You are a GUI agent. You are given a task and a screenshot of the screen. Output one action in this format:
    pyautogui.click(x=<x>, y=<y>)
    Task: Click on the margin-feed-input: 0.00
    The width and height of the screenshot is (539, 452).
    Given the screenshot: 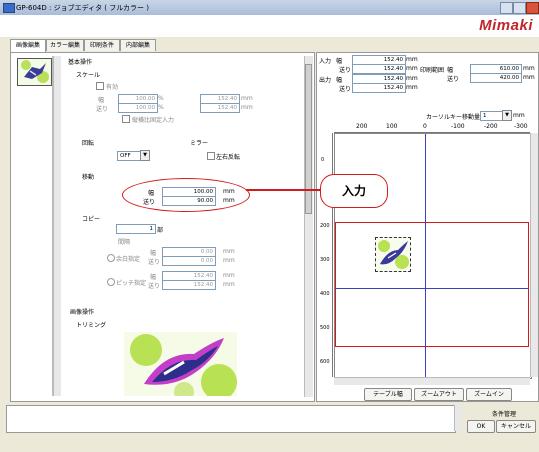 What is the action you would take?
    pyautogui.click(x=189, y=261)
    